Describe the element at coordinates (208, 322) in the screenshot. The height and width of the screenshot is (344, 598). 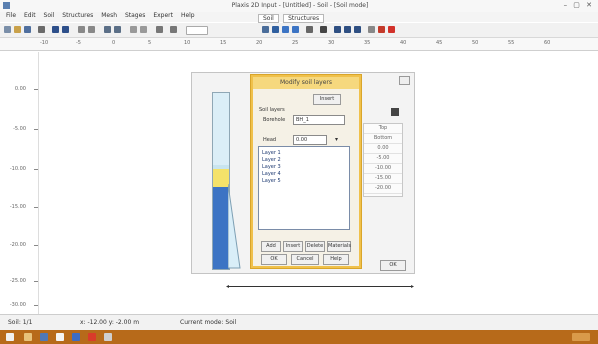
I see `status-info: Current mode: Soil` at that location.